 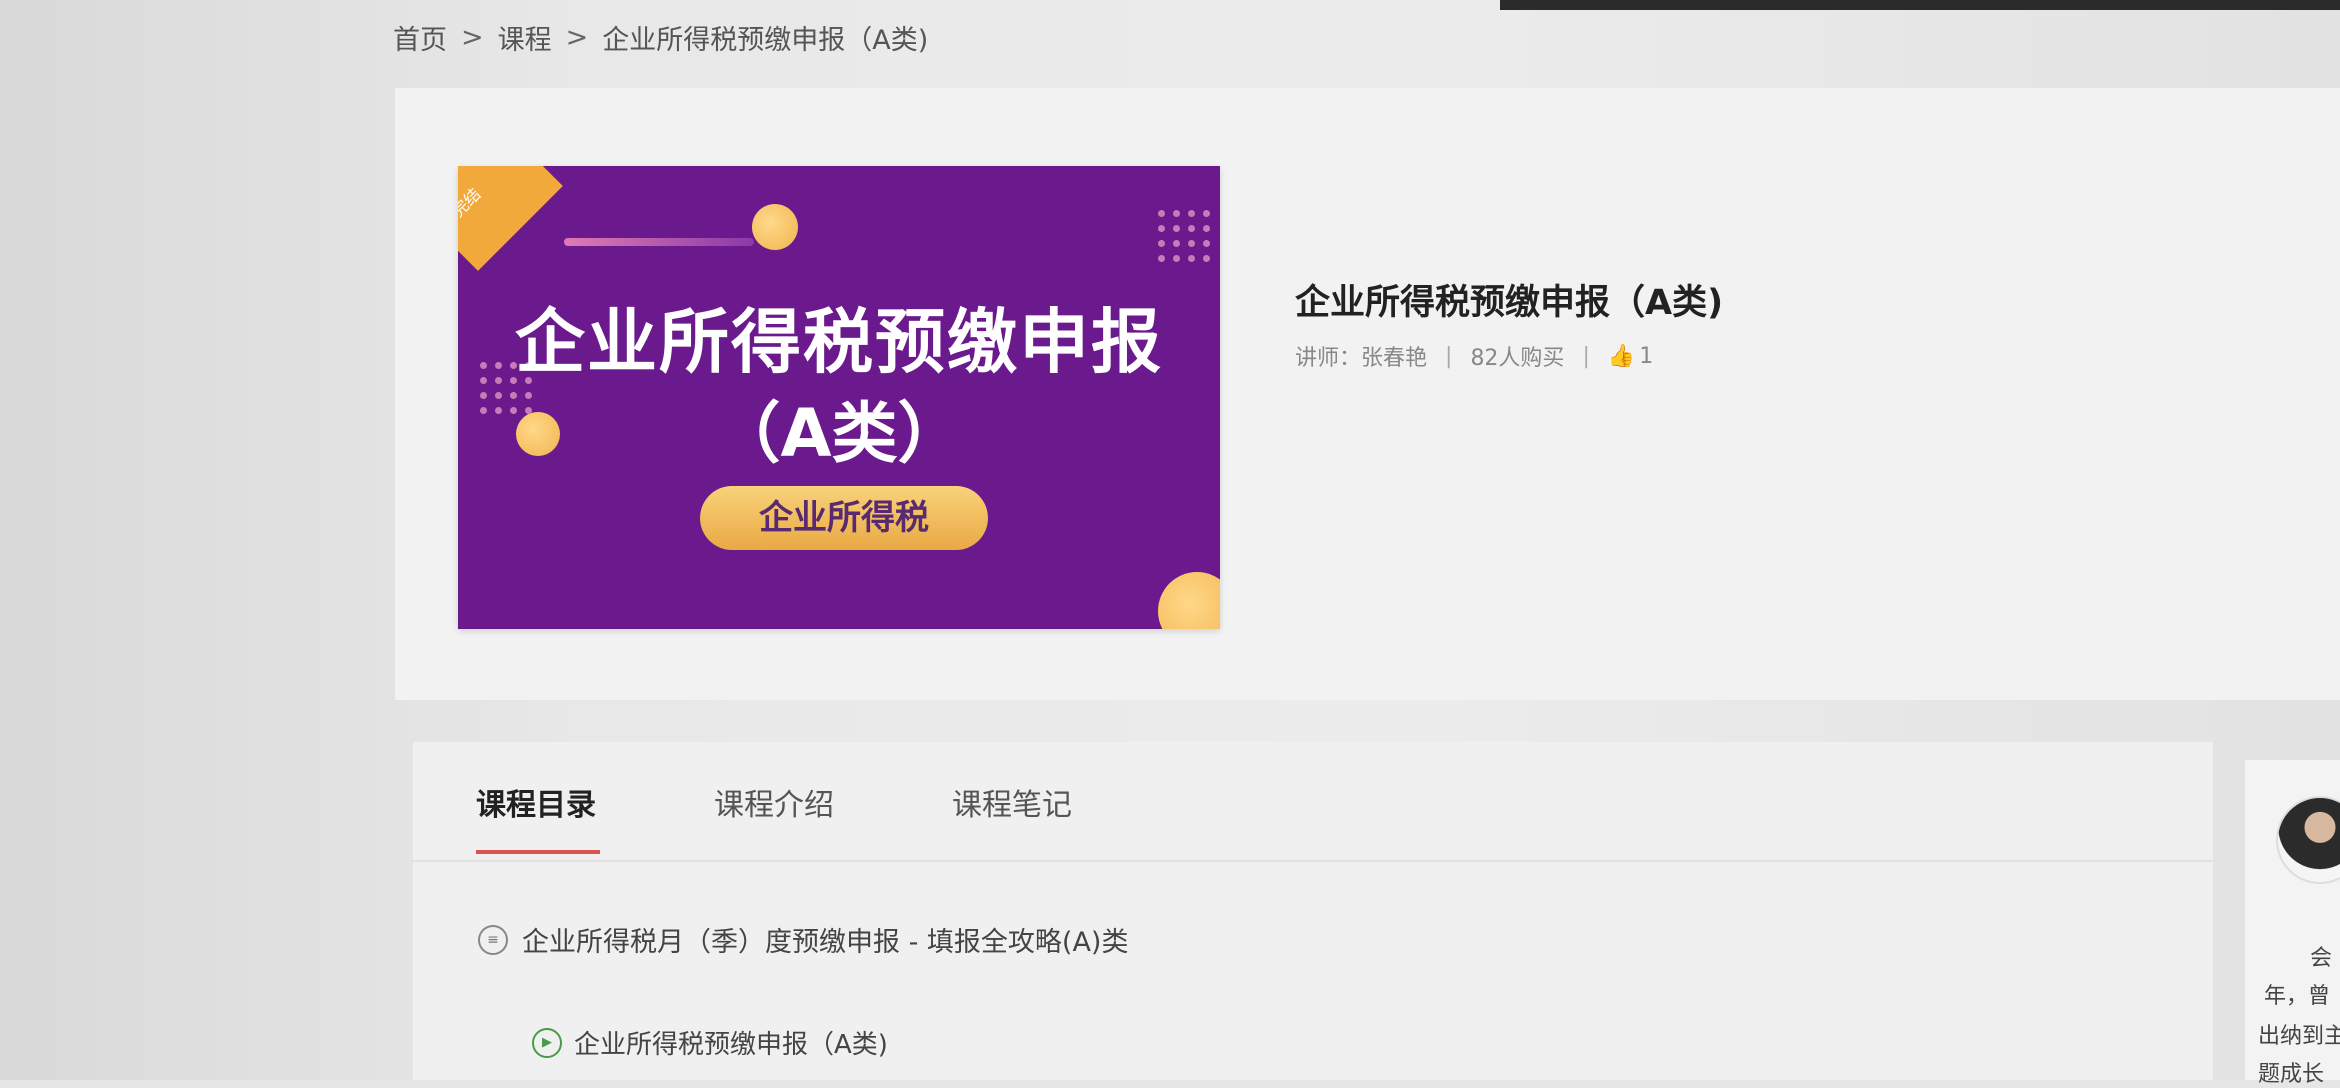 I want to click on tab-notes: 课程笔记, so click(x=1012, y=802).